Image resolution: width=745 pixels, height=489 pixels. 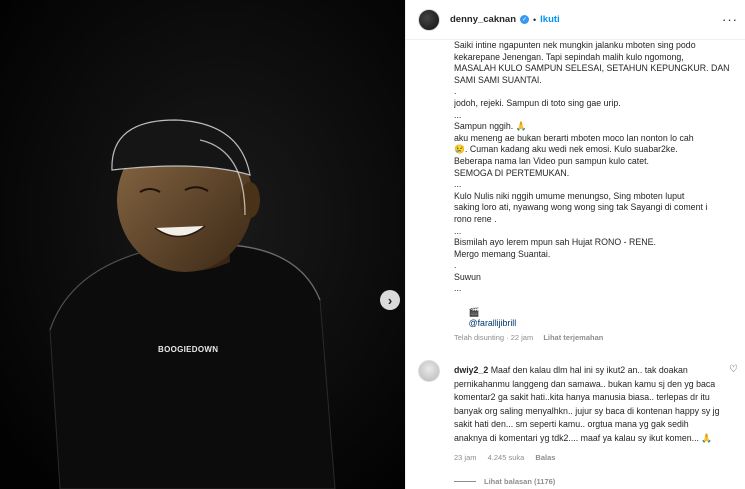 I want to click on post-header: denny_caknan ✓ • Ikuti ···, so click(x=575, y=20).